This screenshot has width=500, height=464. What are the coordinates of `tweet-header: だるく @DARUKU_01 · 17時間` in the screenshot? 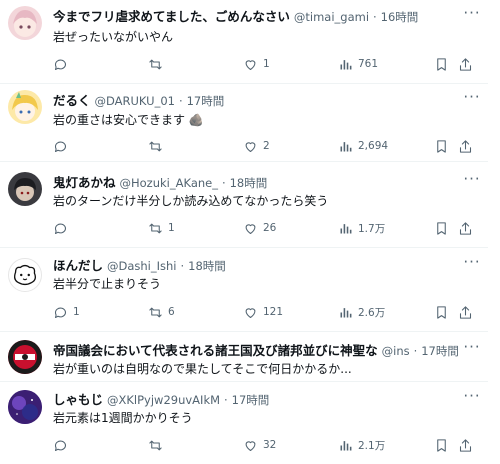 It's located at (139, 100).